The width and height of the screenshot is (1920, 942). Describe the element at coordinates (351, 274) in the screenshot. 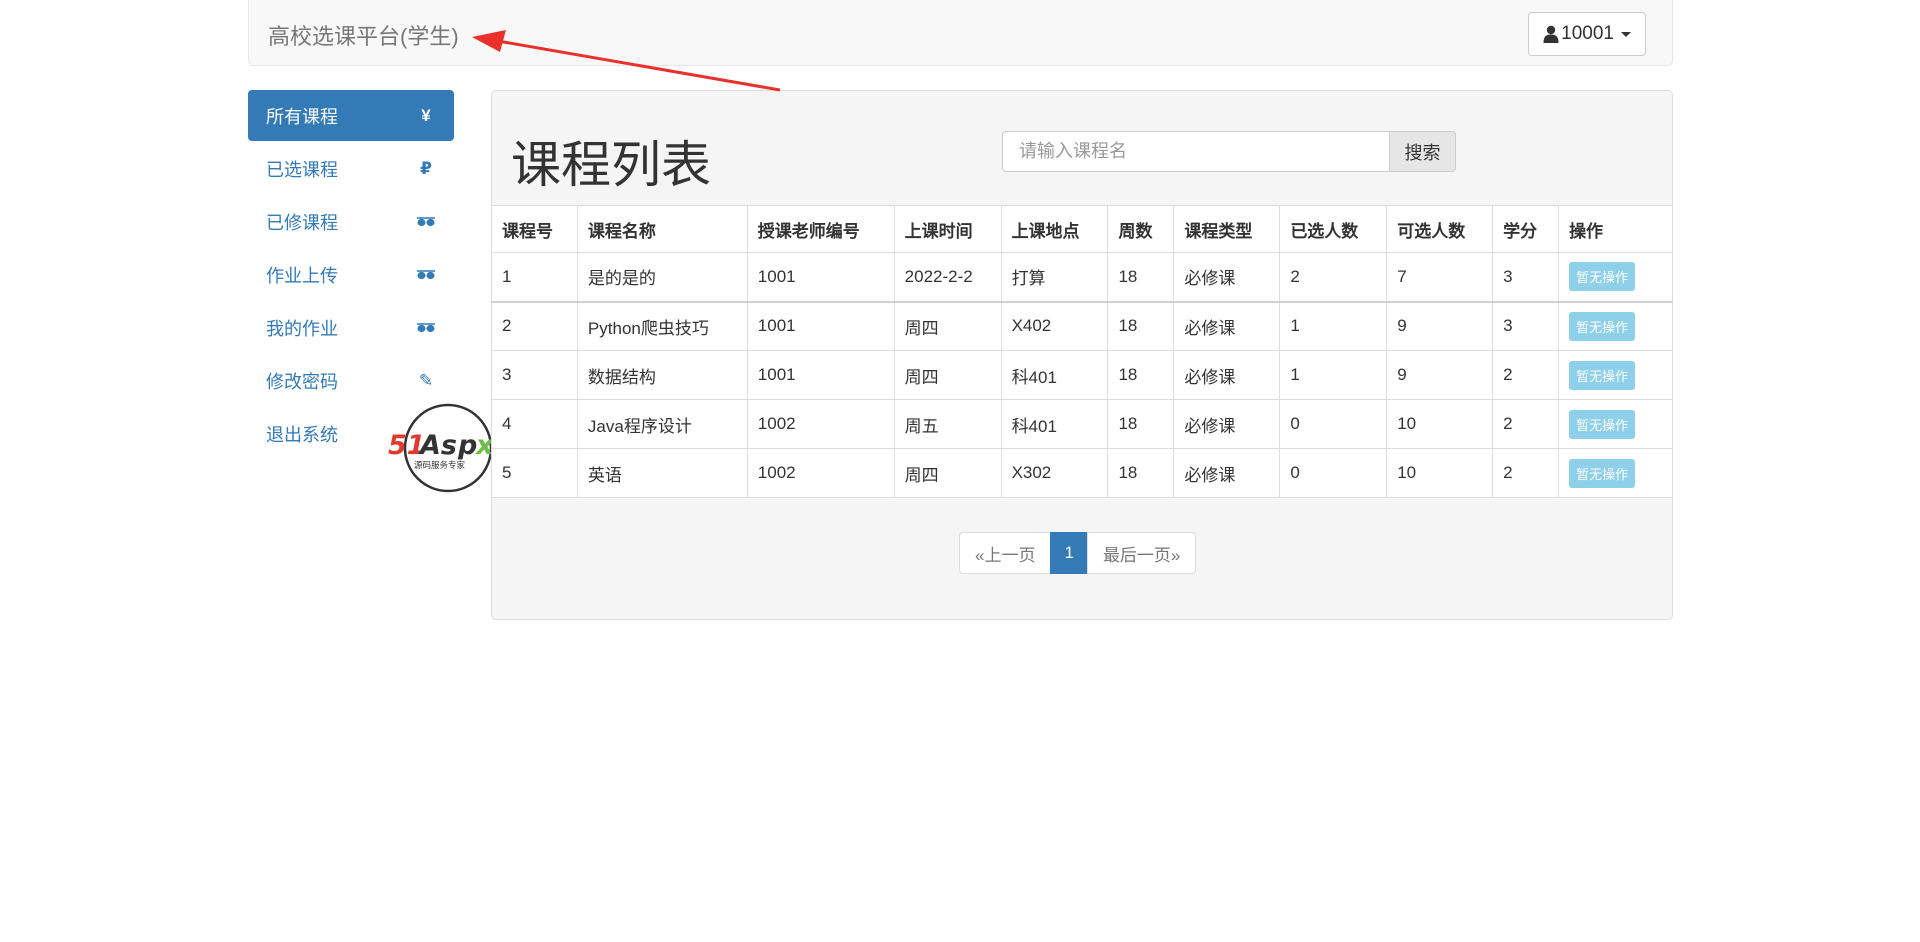

I see `sidebar-item-homework-upload: 作业上传` at that location.